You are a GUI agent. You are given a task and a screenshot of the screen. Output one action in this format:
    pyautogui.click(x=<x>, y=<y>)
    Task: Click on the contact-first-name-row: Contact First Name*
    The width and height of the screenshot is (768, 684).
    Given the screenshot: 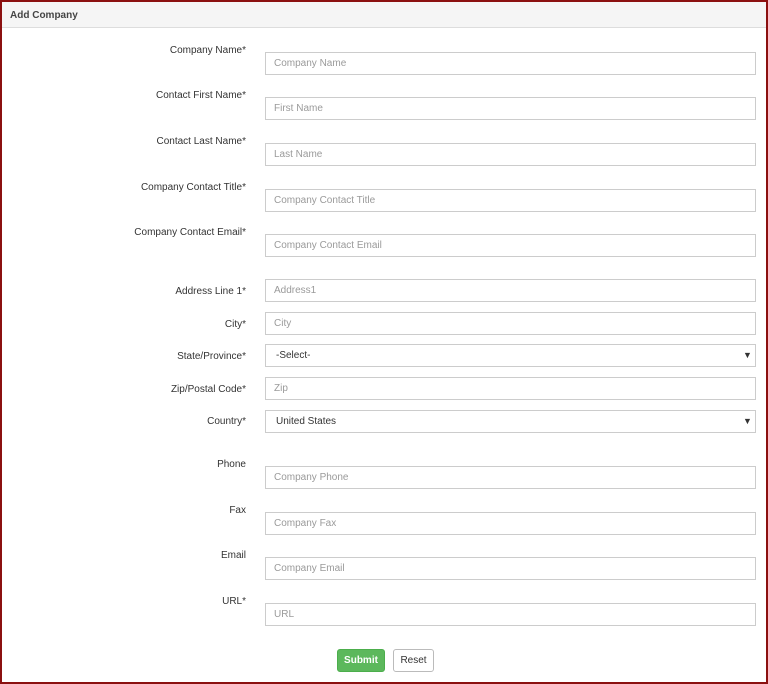 What is the action you would take?
    pyautogui.click(x=384, y=105)
    